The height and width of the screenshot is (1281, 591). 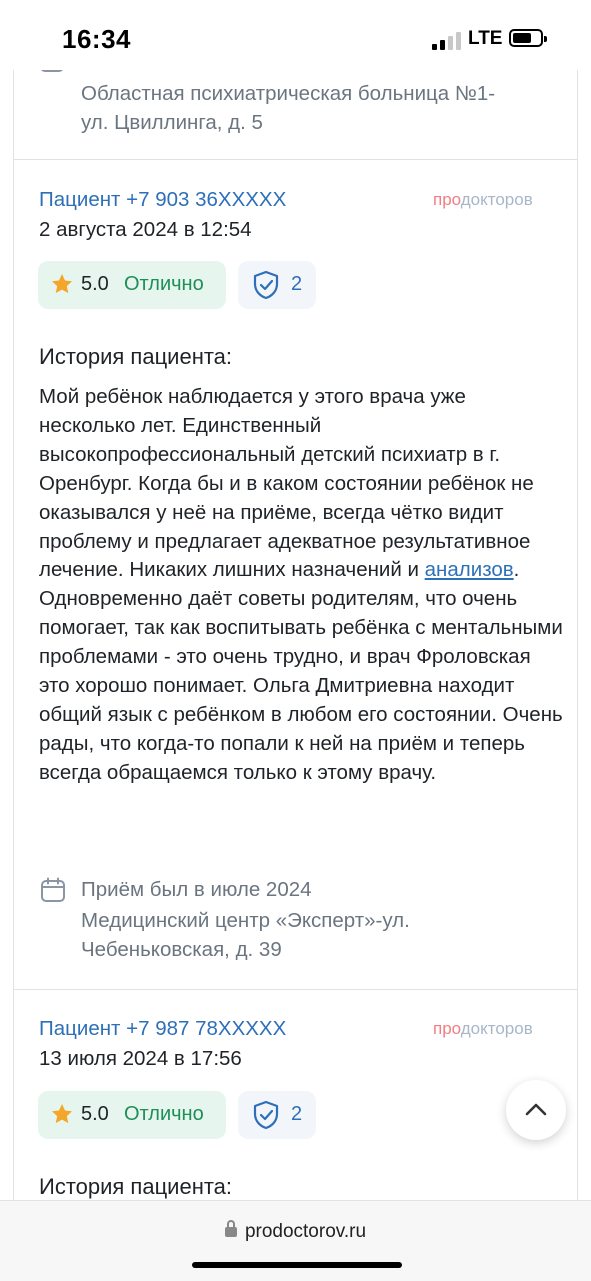 I want to click on clinic-address-line: ул. Цвиллинга, д. 5, so click(x=172, y=122).